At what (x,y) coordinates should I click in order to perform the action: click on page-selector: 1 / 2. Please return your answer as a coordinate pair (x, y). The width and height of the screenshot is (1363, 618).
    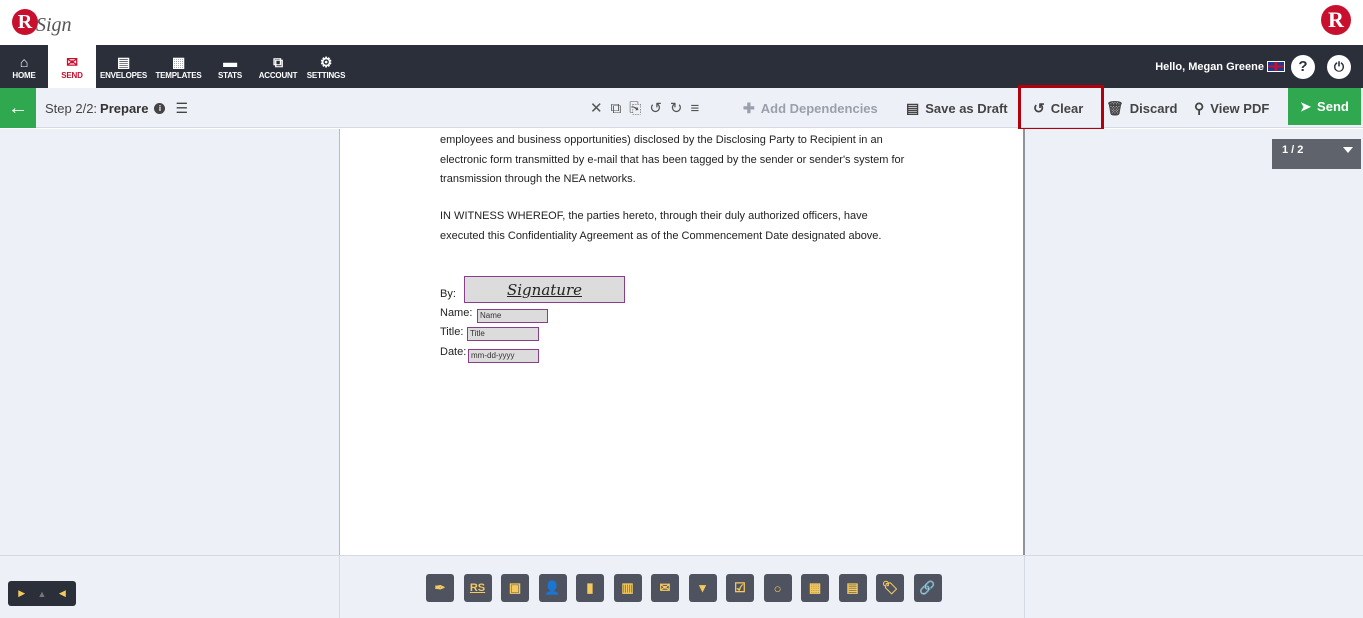
    Looking at the image, I should click on (1316, 154).